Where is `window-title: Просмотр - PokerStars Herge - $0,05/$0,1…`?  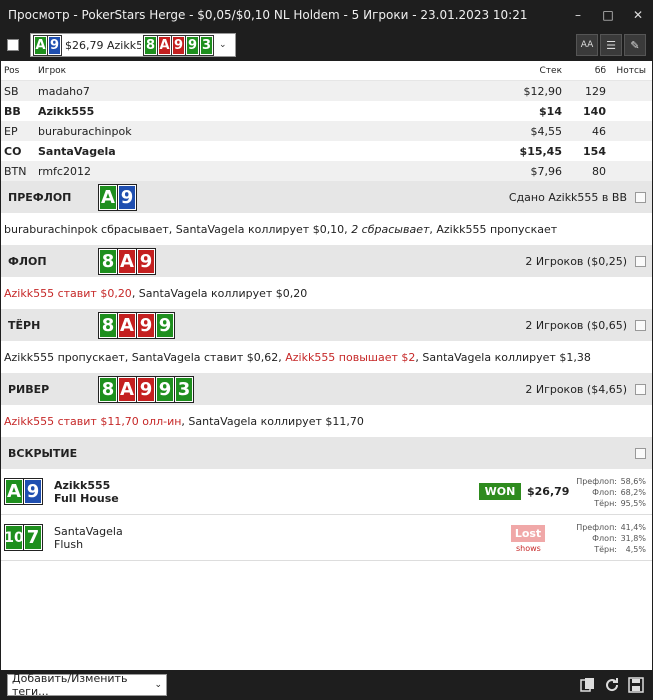
window-title: Просмотр - PokerStars Herge - $0,05/$0,1… is located at coordinates (268, 15).